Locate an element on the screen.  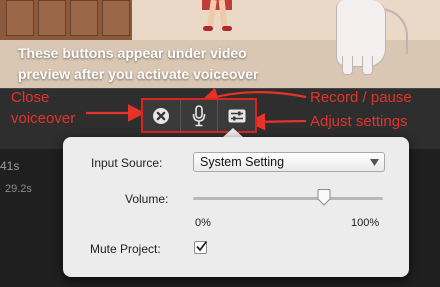
input-source-select: System Setting is located at coordinates (289, 162).